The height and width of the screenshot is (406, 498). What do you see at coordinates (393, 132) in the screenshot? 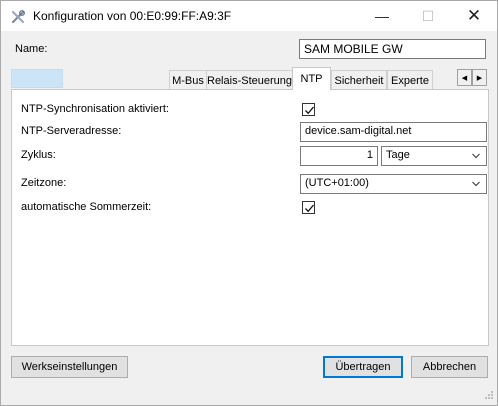
I see `ntp-server-input: device.sam-digital.net` at bounding box center [393, 132].